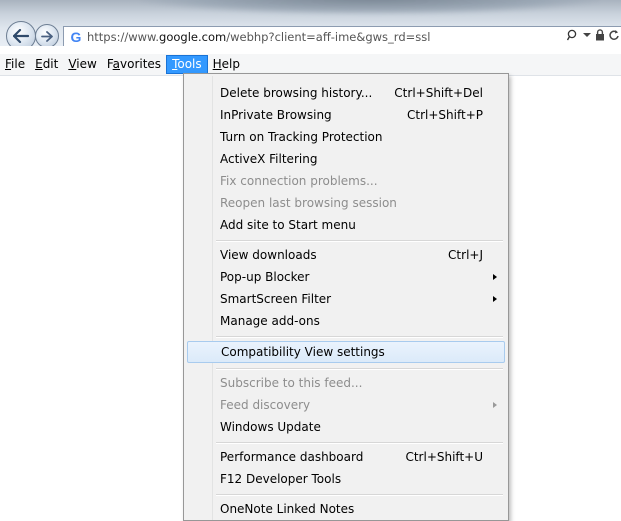  What do you see at coordinates (187, 64) in the screenshot?
I see `menu-tools: Tools` at bounding box center [187, 64].